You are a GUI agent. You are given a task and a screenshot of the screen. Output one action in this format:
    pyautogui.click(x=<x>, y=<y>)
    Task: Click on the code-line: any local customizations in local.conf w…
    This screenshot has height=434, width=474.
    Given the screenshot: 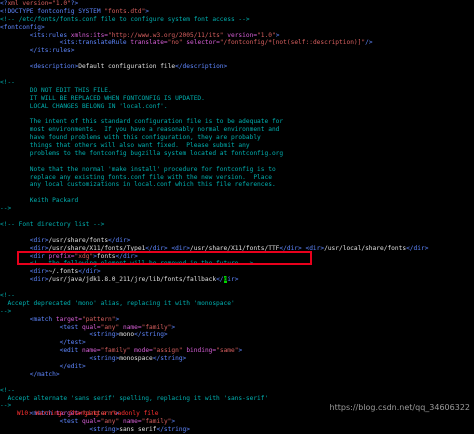 What is the action you would take?
    pyautogui.click(x=237, y=185)
    